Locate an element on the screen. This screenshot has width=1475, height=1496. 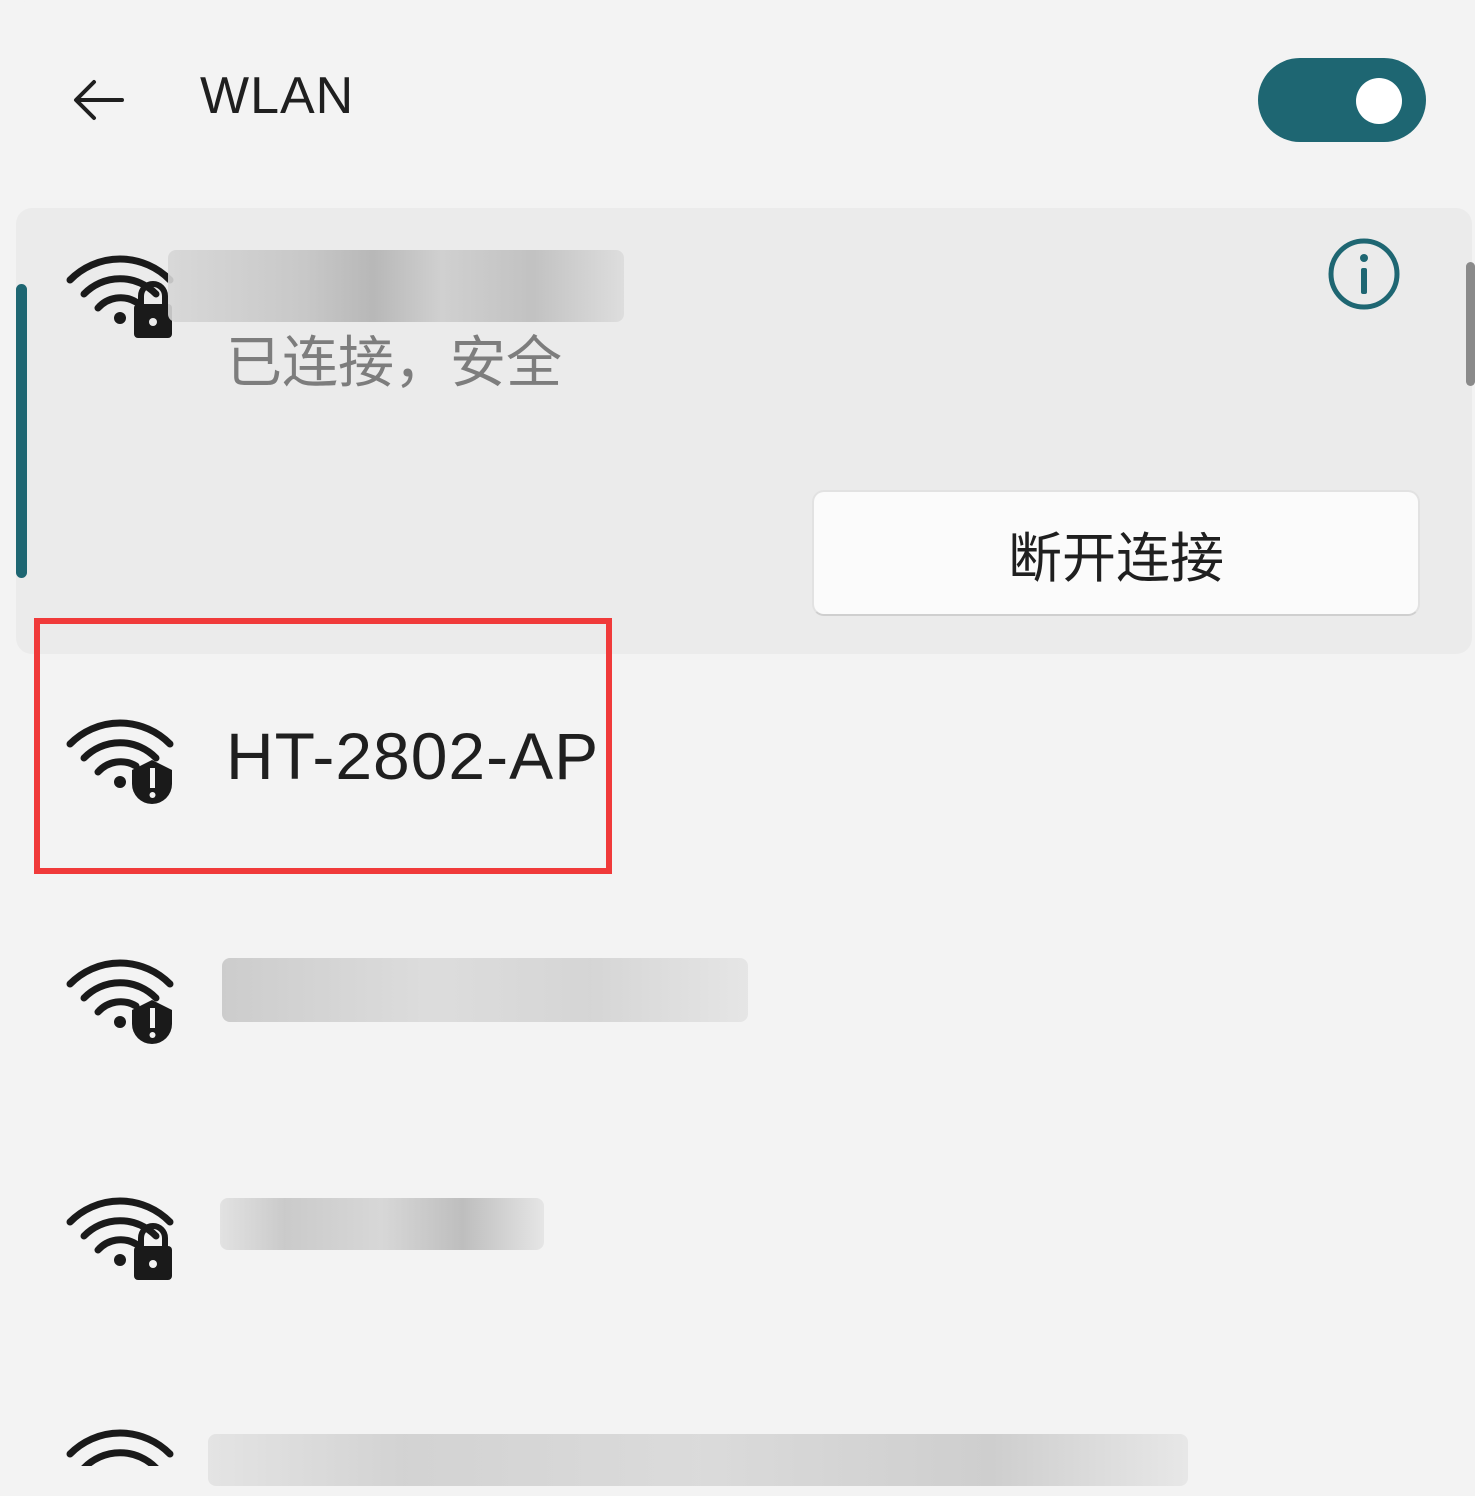
disconnect-button: 断开连接 is located at coordinates (1116, 553).